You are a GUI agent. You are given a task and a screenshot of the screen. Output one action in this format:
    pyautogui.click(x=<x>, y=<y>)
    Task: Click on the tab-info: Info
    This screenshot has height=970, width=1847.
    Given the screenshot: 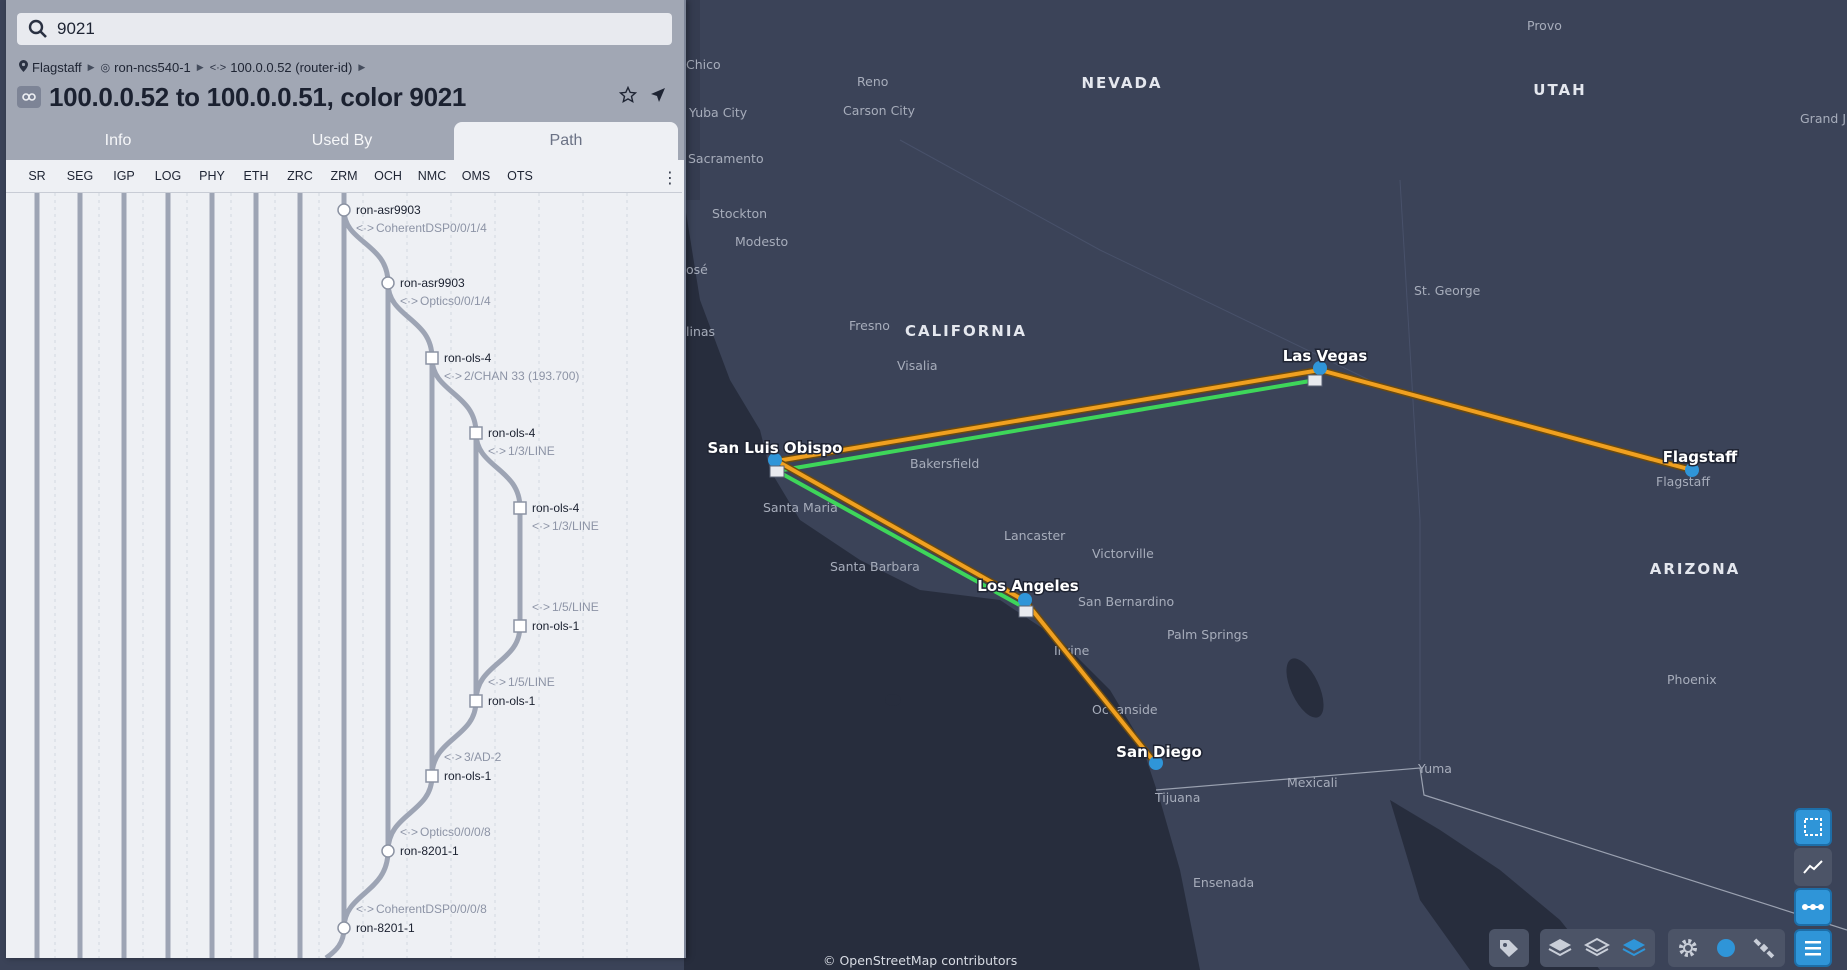 What is the action you would take?
    pyautogui.click(x=118, y=141)
    